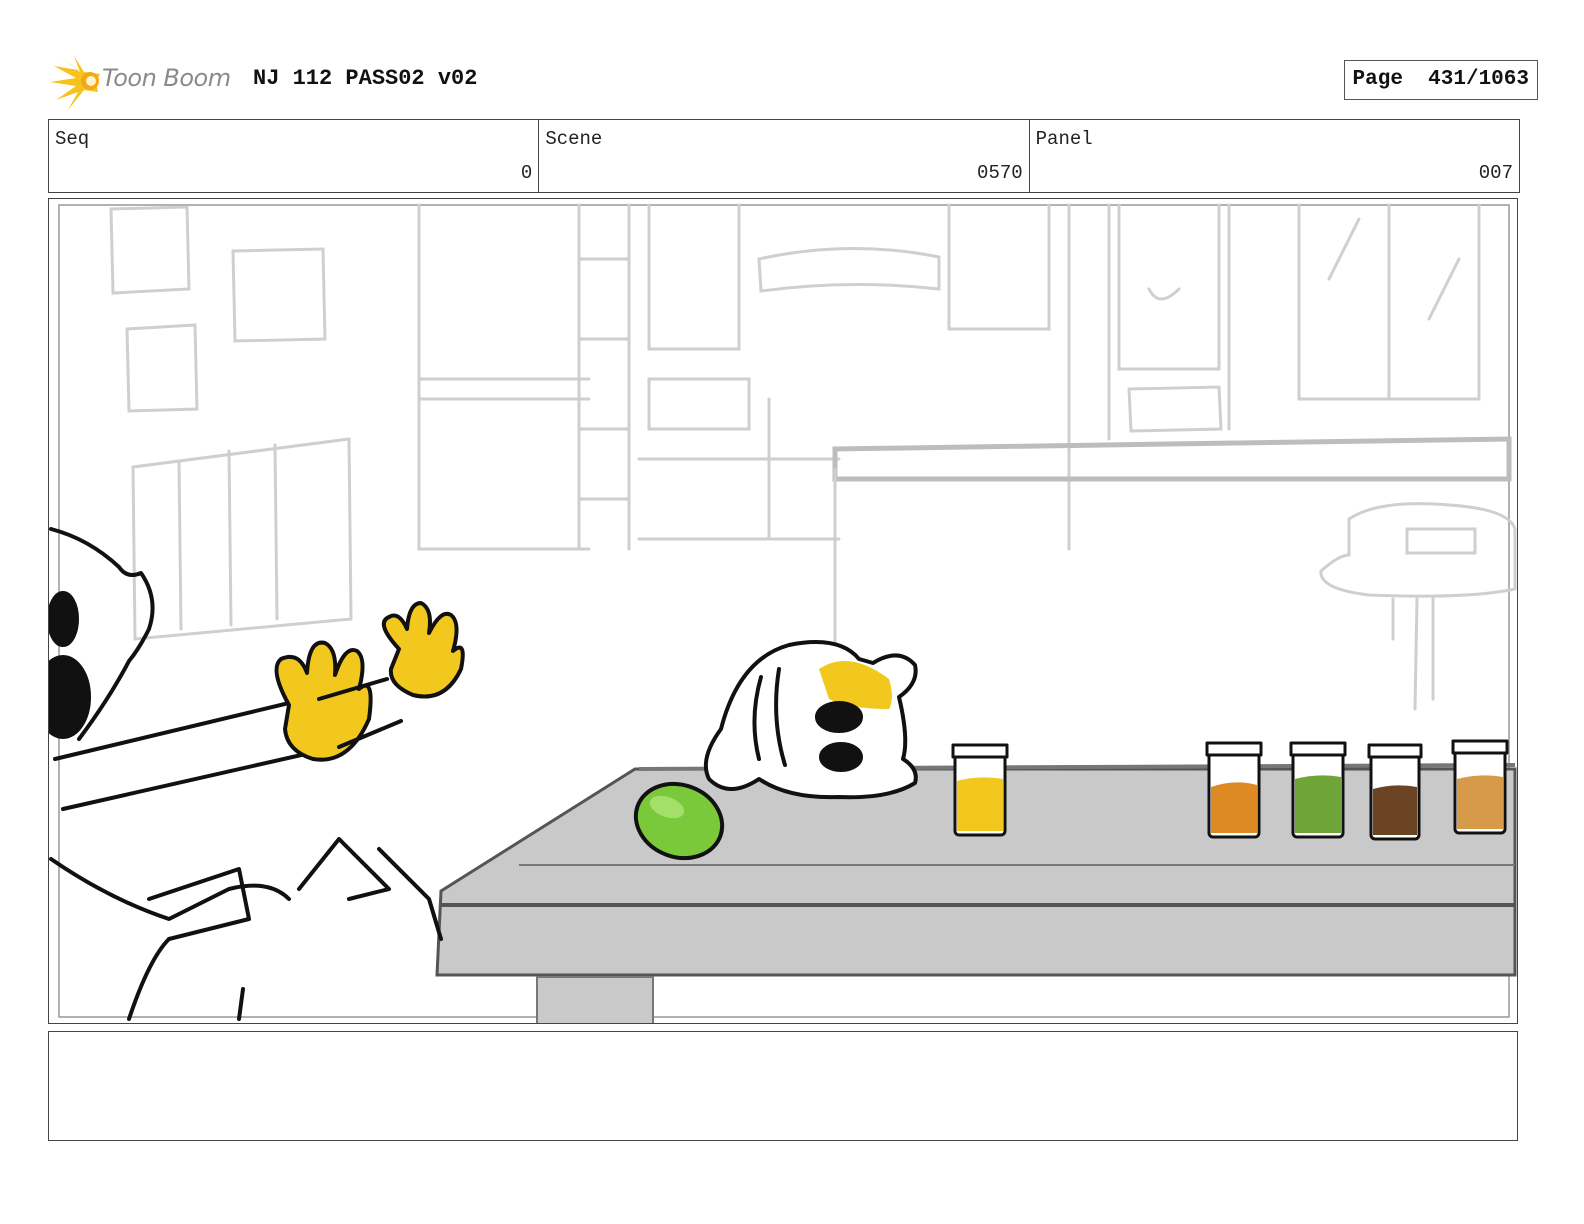  I want to click on jar-yellow, so click(980, 790).